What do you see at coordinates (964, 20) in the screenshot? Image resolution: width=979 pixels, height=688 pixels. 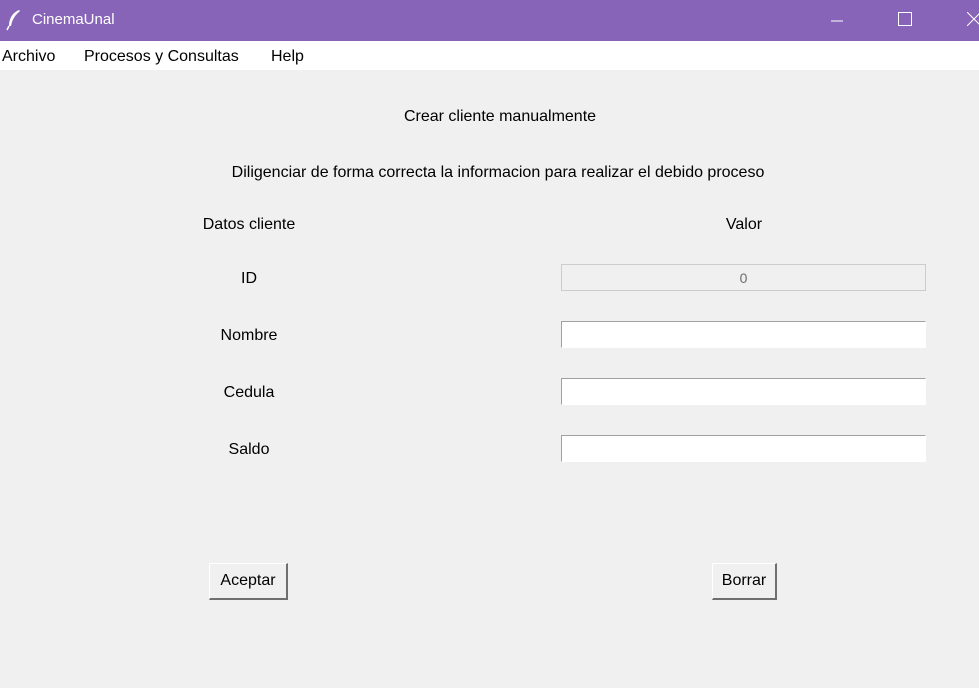 I see `close-button` at bounding box center [964, 20].